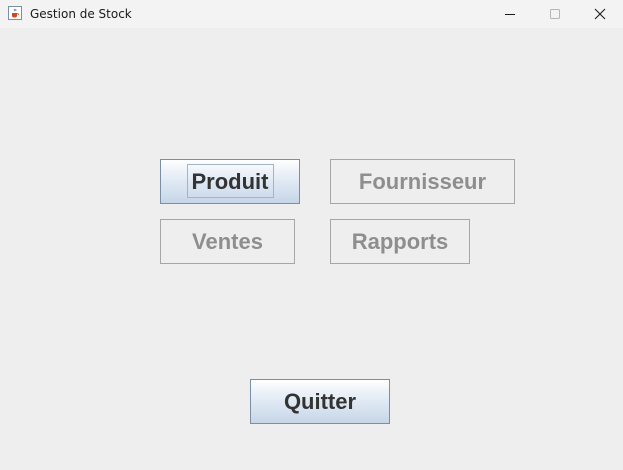  I want to click on maximize-icon, so click(555, 14).